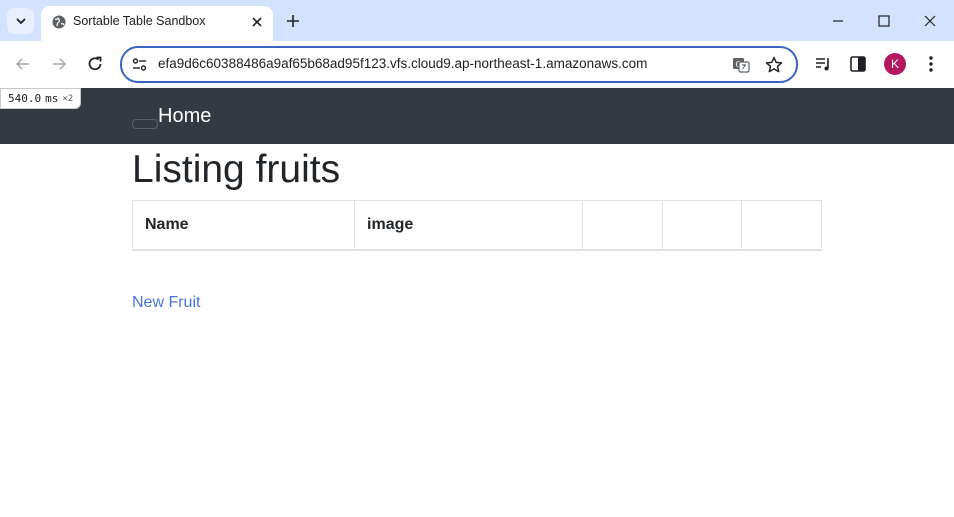  I want to click on perf-multiplier: ×2, so click(68, 98).